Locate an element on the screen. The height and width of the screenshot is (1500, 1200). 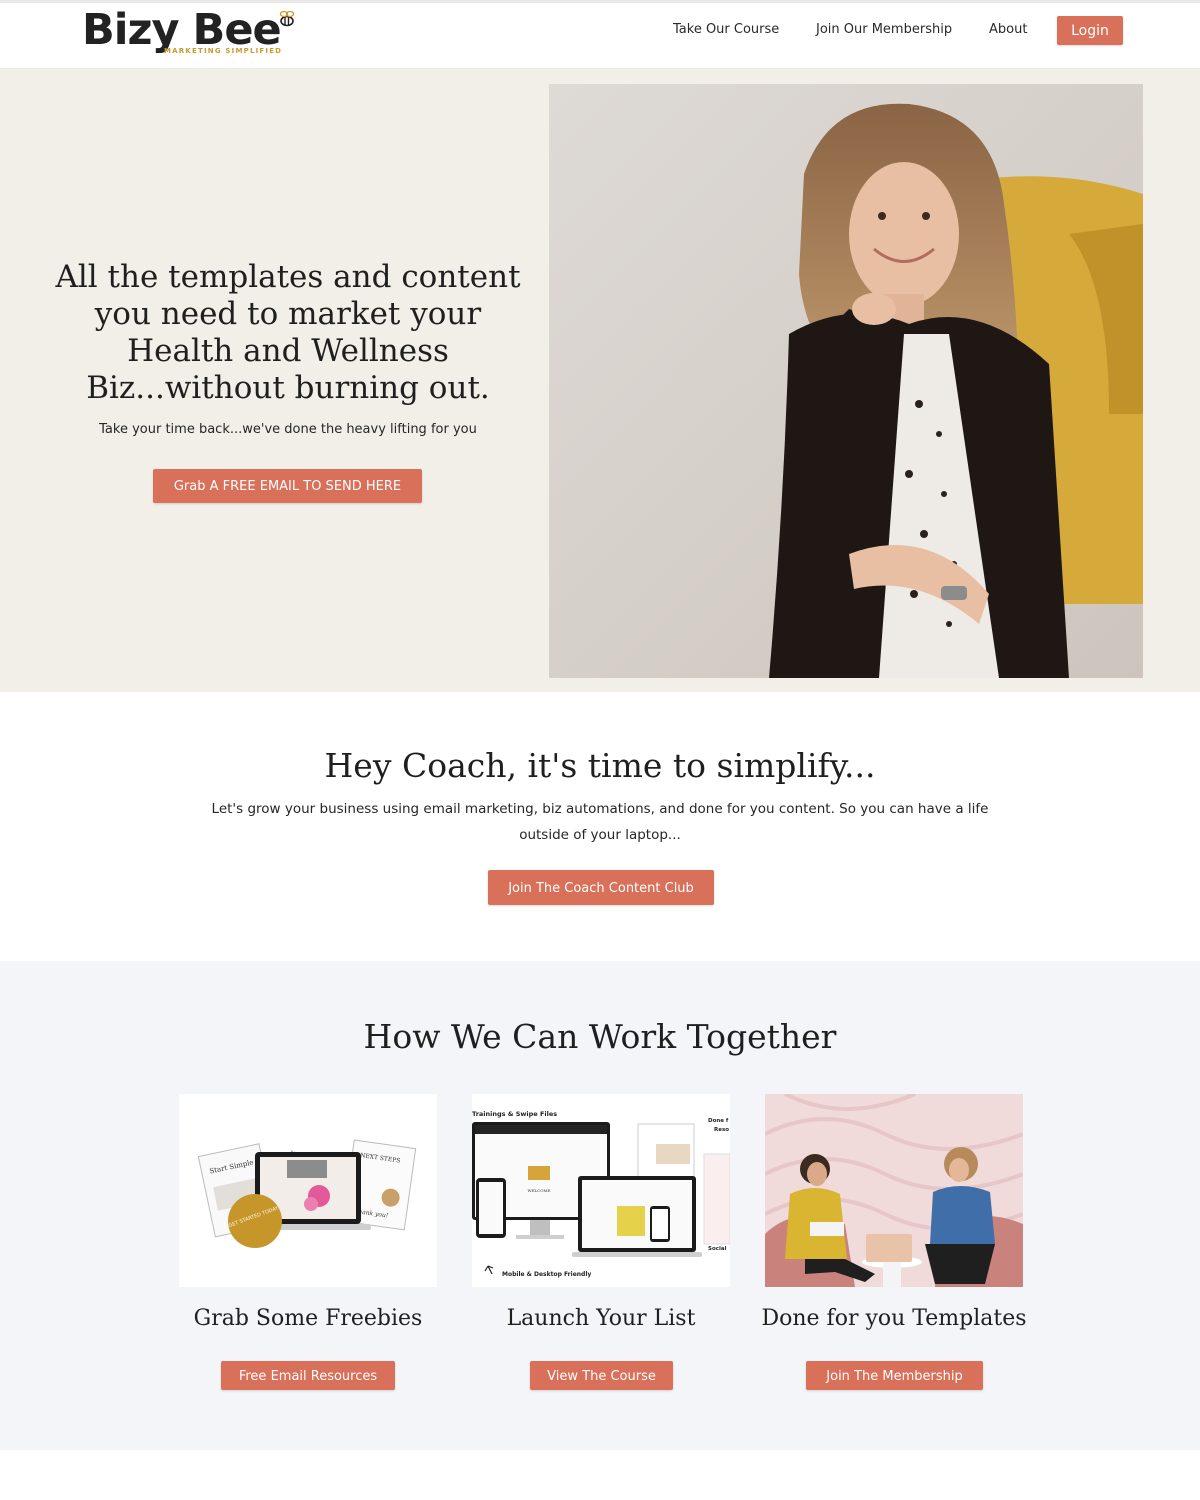
card-title-launch: Launch Your List is located at coordinates (601, 1318).